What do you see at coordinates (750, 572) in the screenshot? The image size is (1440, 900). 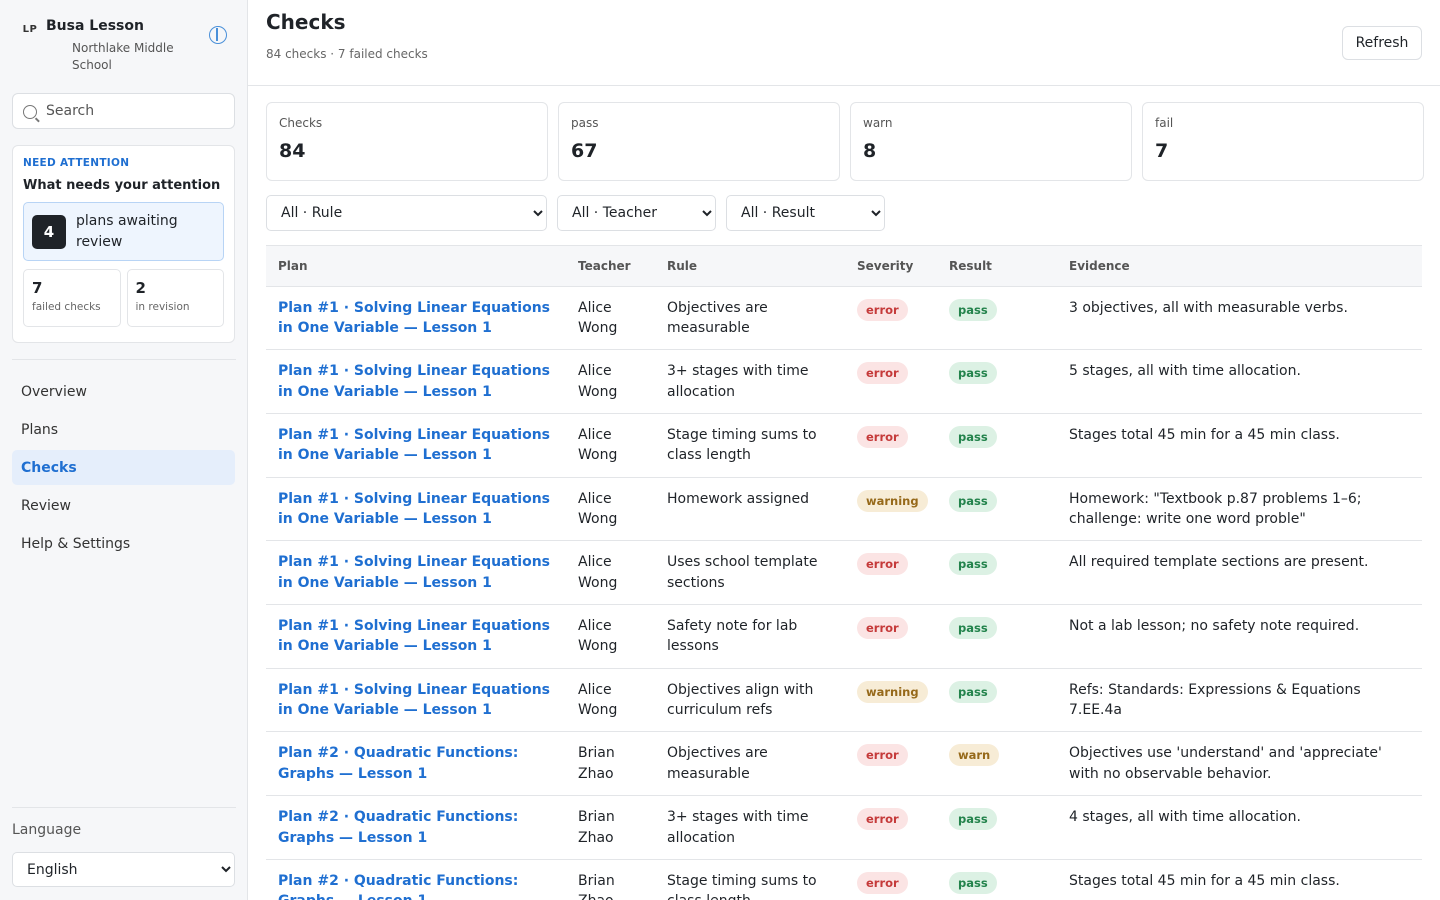 I see `rule-cell: Uses school template sections` at bounding box center [750, 572].